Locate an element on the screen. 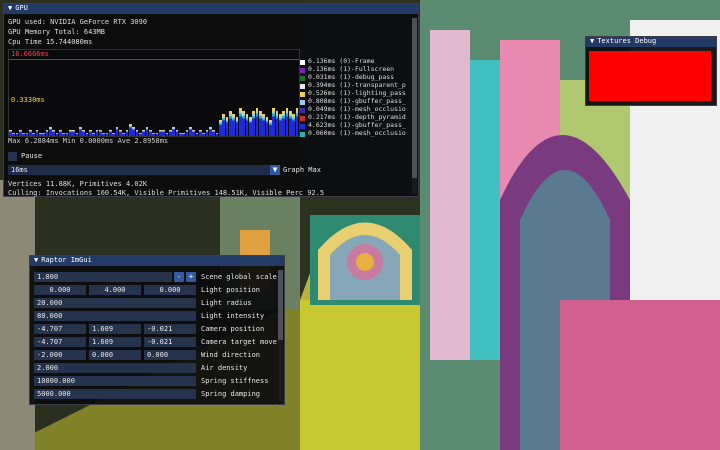 This screenshot has height=450, width=720. decrement-button: - is located at coordinates (179, 277).